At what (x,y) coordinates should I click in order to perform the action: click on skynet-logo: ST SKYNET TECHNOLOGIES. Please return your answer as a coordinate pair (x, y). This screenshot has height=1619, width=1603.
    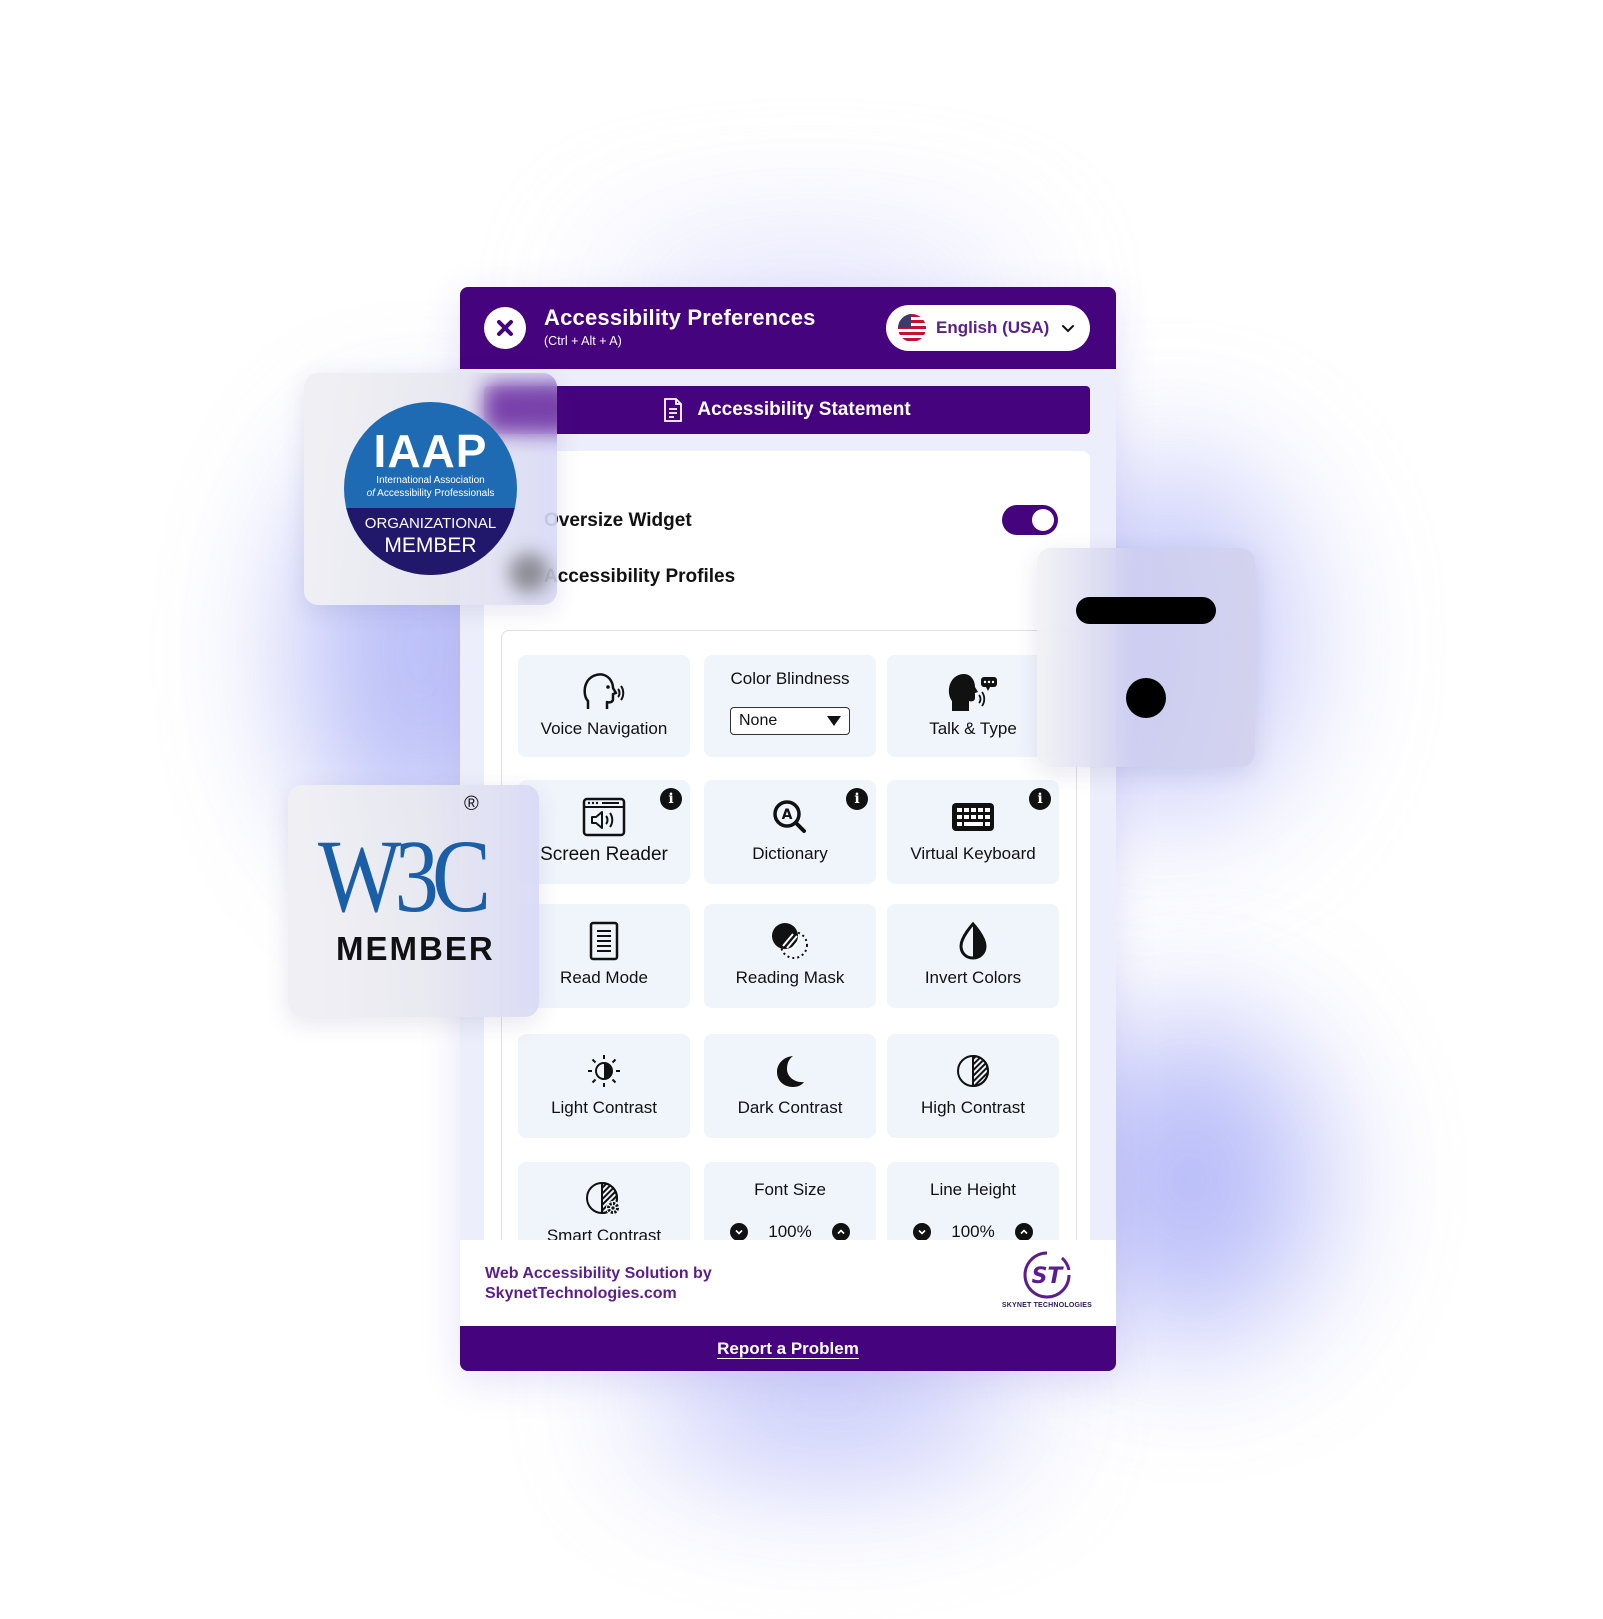
    Looking at the image, I should click on (1047, 1279).